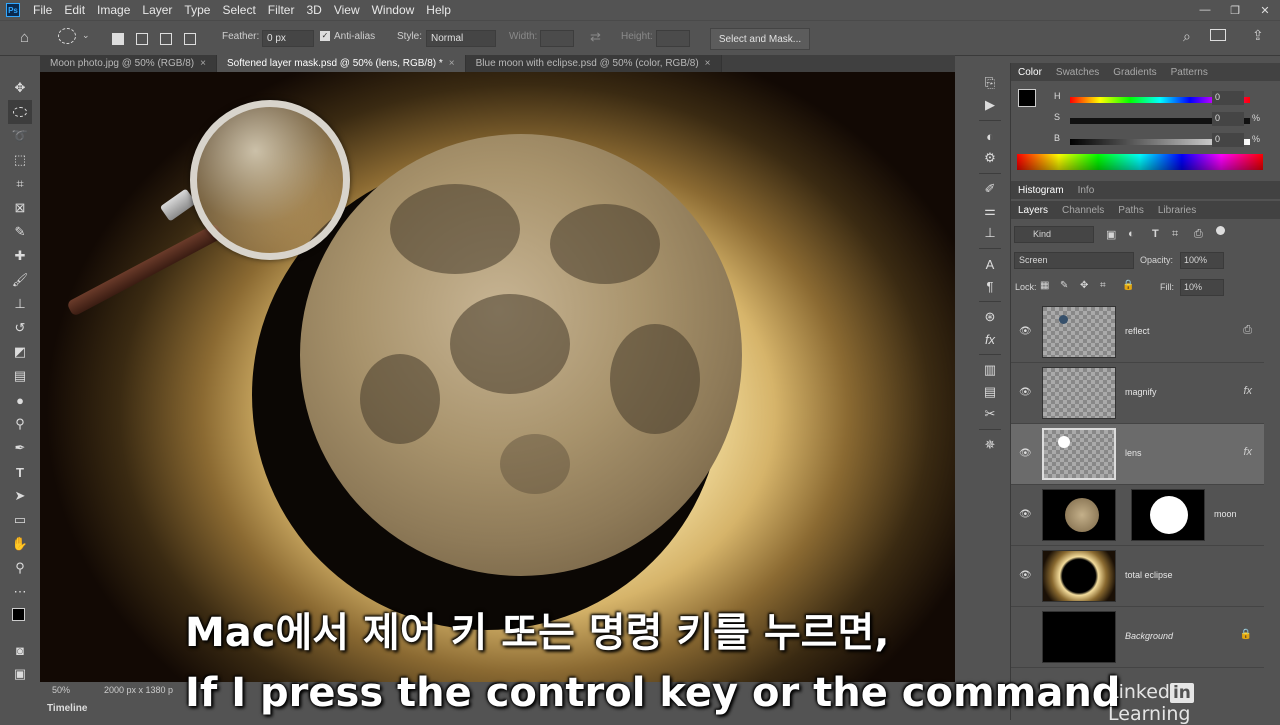  What do you see at coordinates (1228, 140) in the screenshot?
I see `brightness-value: 0` at bounding box center [1228, 140].